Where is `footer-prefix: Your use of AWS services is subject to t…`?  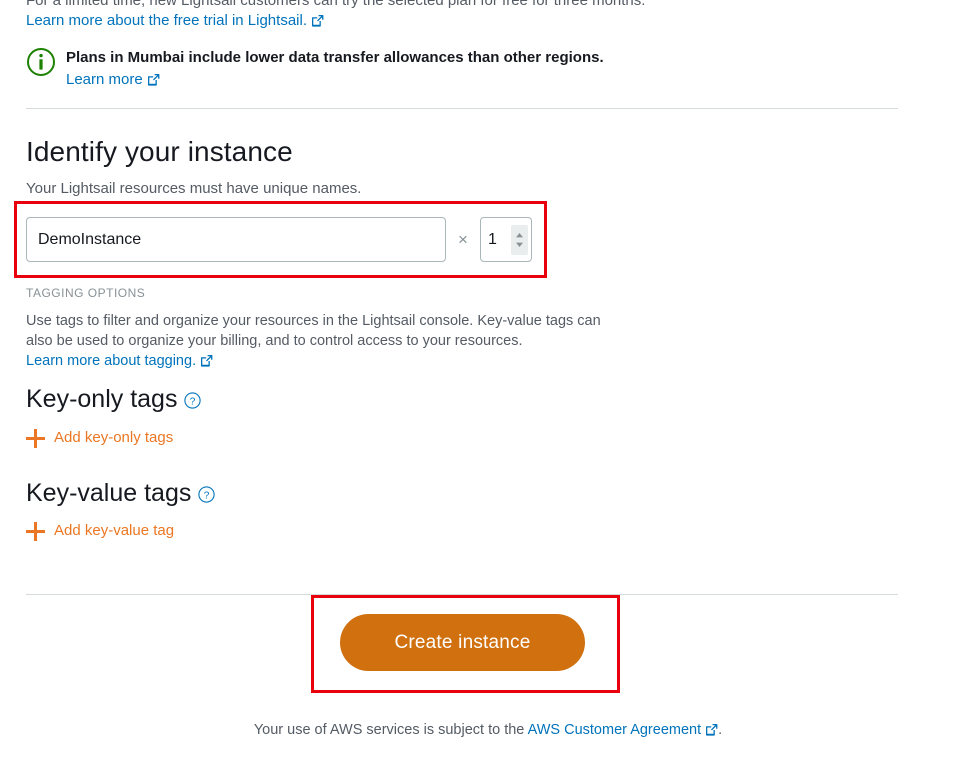 footer-prefix: Your use of AWS services is subject to t… is located at coordinates (390, 730).